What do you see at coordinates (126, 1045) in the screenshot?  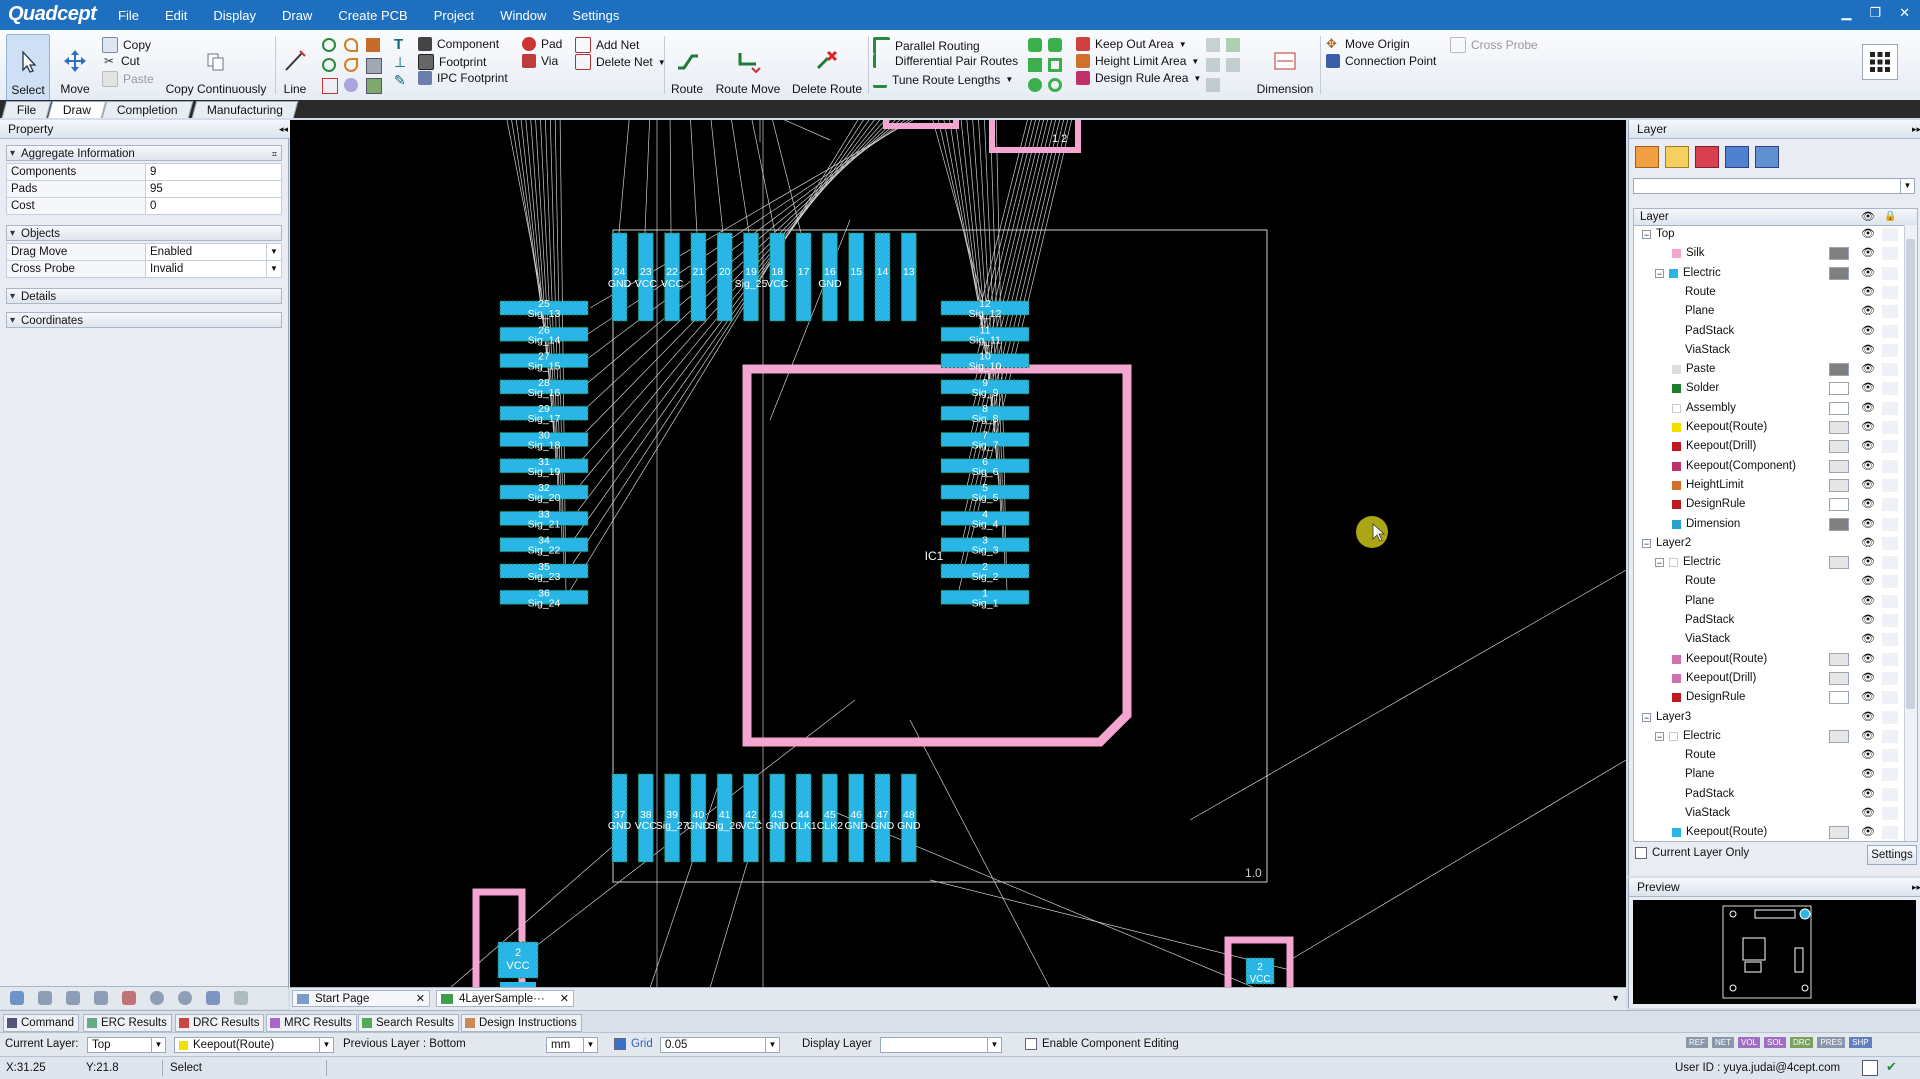 I see `current-layer-select: Top ▼` at bounding box center [126, 1045].